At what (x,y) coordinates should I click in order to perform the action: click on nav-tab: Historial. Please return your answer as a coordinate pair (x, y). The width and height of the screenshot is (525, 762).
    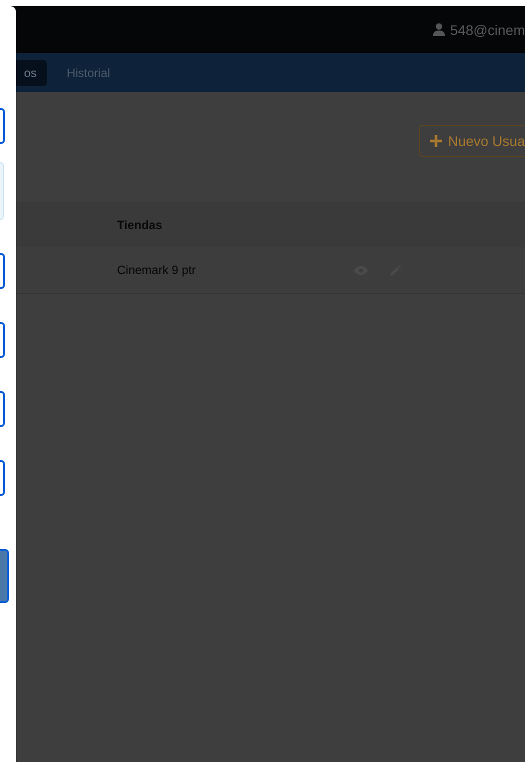
    Looking at the image, I should click on (88, 73).